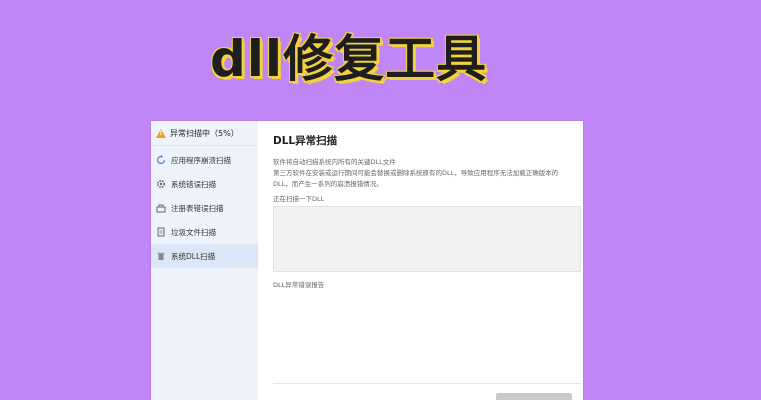  What do you see at coordinates (161, 208) in the screenshot?
I see `registry-icon` at bounding box center [161, 208].